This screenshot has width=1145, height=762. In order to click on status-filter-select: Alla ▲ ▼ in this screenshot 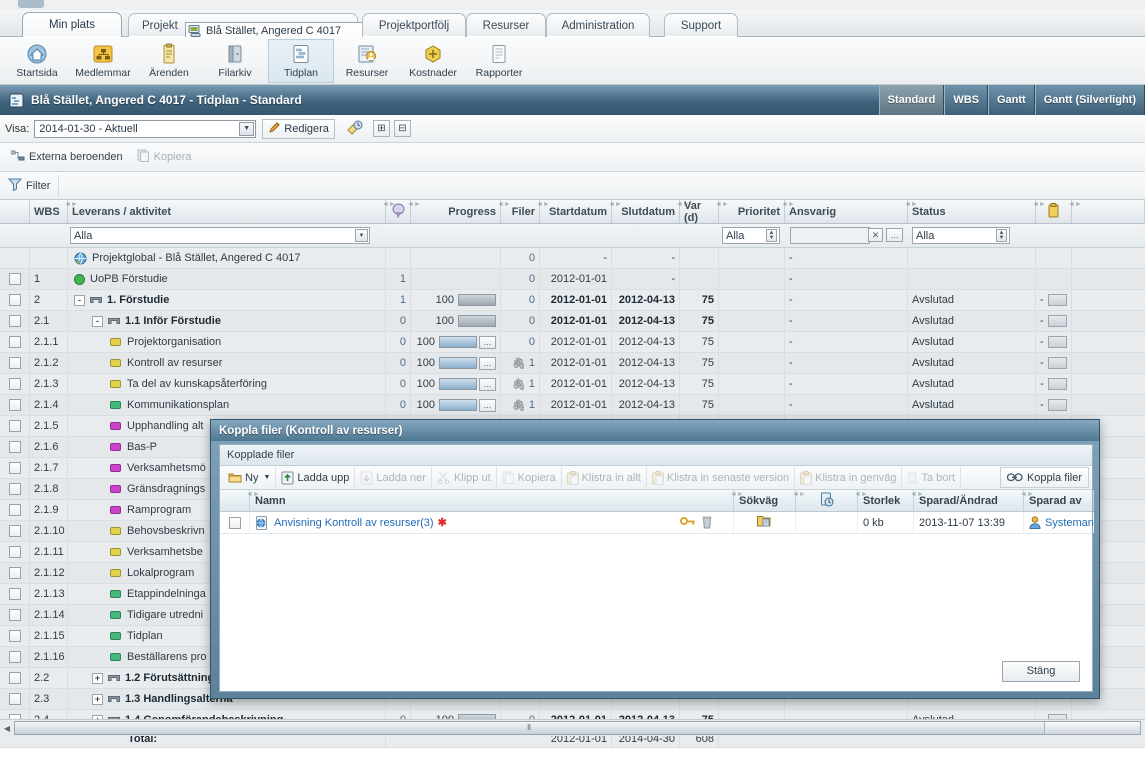, I will do `click(961, 235)`.